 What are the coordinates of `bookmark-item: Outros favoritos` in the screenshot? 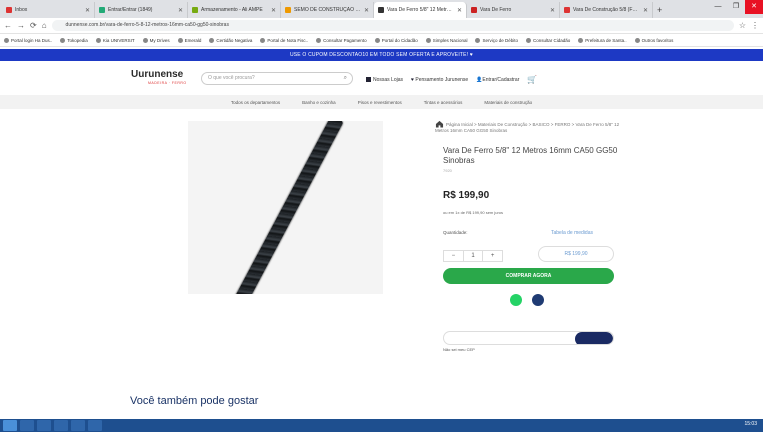 It's located at (654, 40).